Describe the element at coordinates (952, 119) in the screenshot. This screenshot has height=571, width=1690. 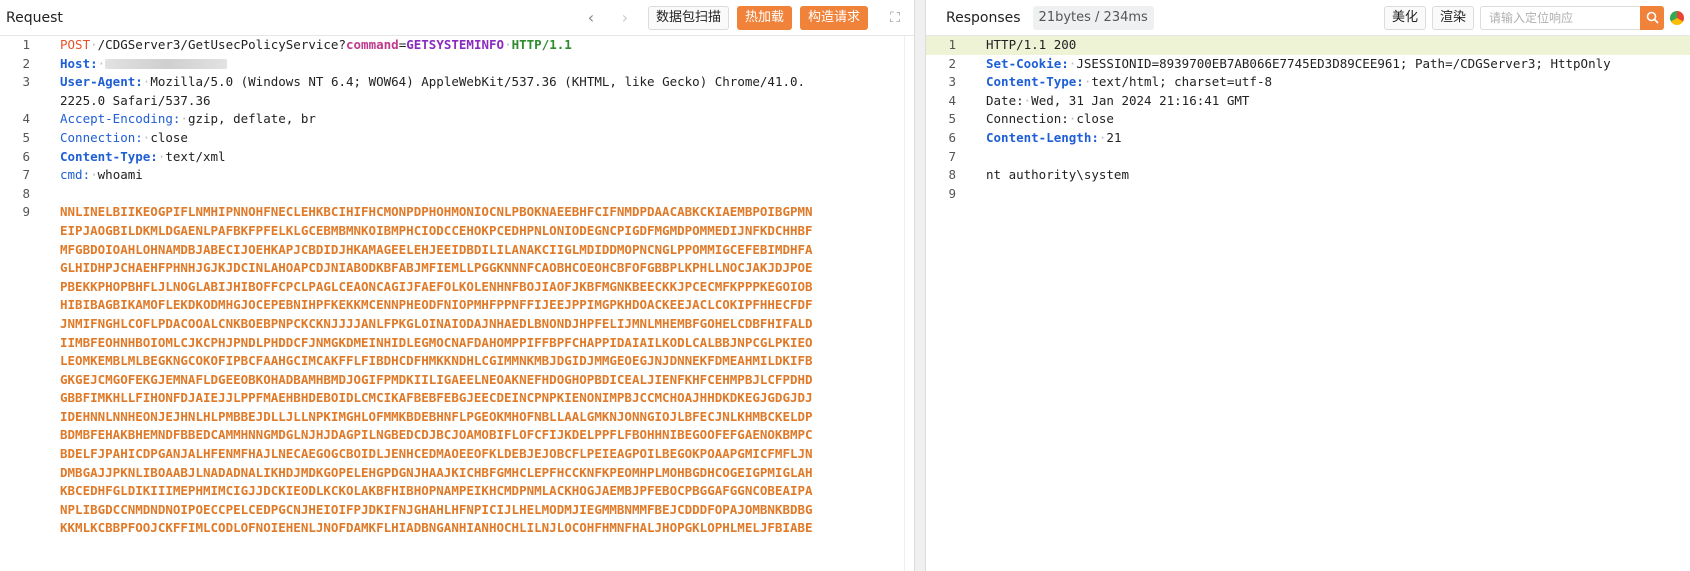
I see `line-number: 5` at that location.